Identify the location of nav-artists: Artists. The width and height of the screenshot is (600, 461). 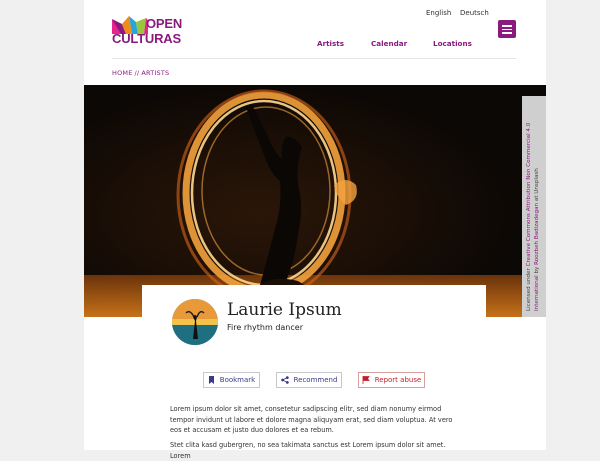
(330, 43).